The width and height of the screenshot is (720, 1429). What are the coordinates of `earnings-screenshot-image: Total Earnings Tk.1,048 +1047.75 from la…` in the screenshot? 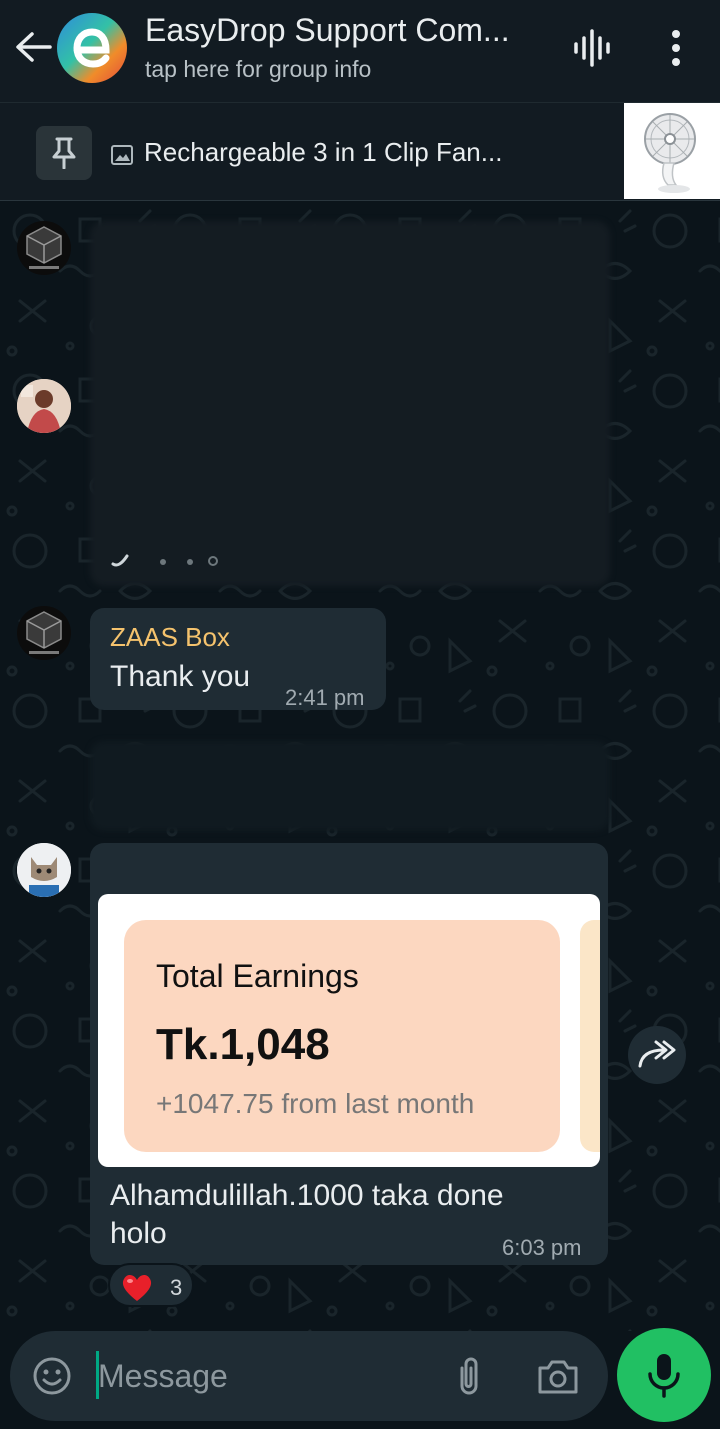 It's located at (349, 1030).